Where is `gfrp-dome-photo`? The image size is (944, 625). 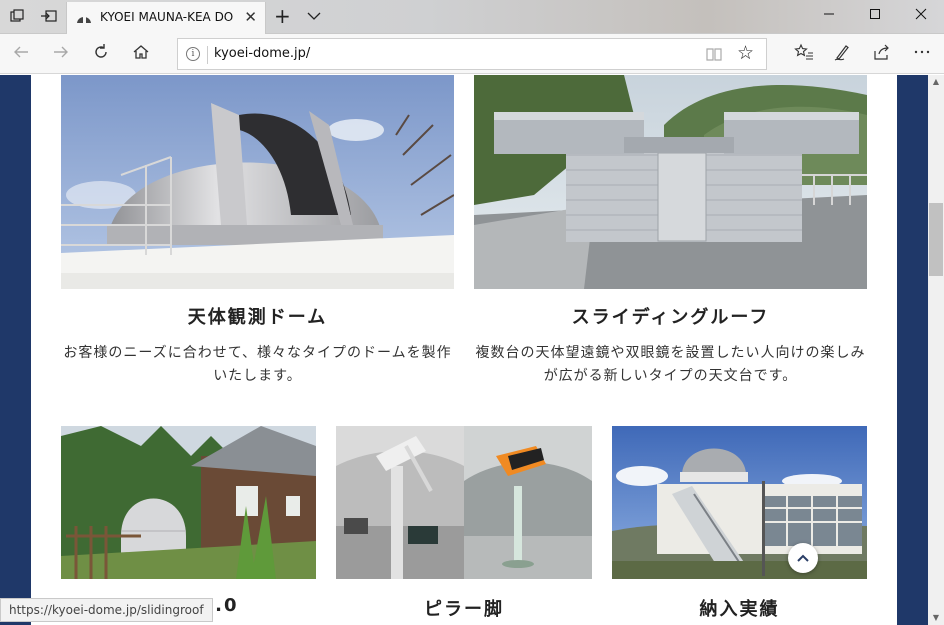
gfrp-dome-photo is located at coordinates (188, 502).